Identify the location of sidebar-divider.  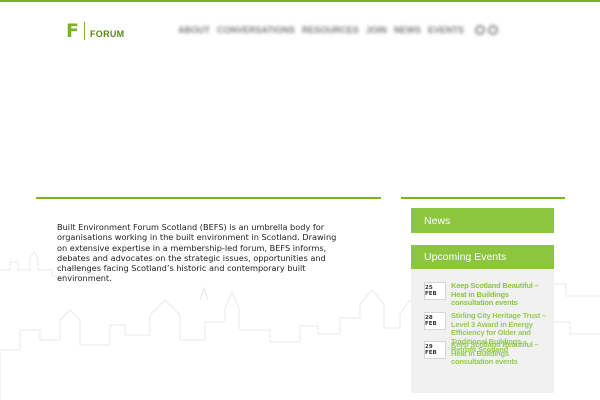
(483, 198).